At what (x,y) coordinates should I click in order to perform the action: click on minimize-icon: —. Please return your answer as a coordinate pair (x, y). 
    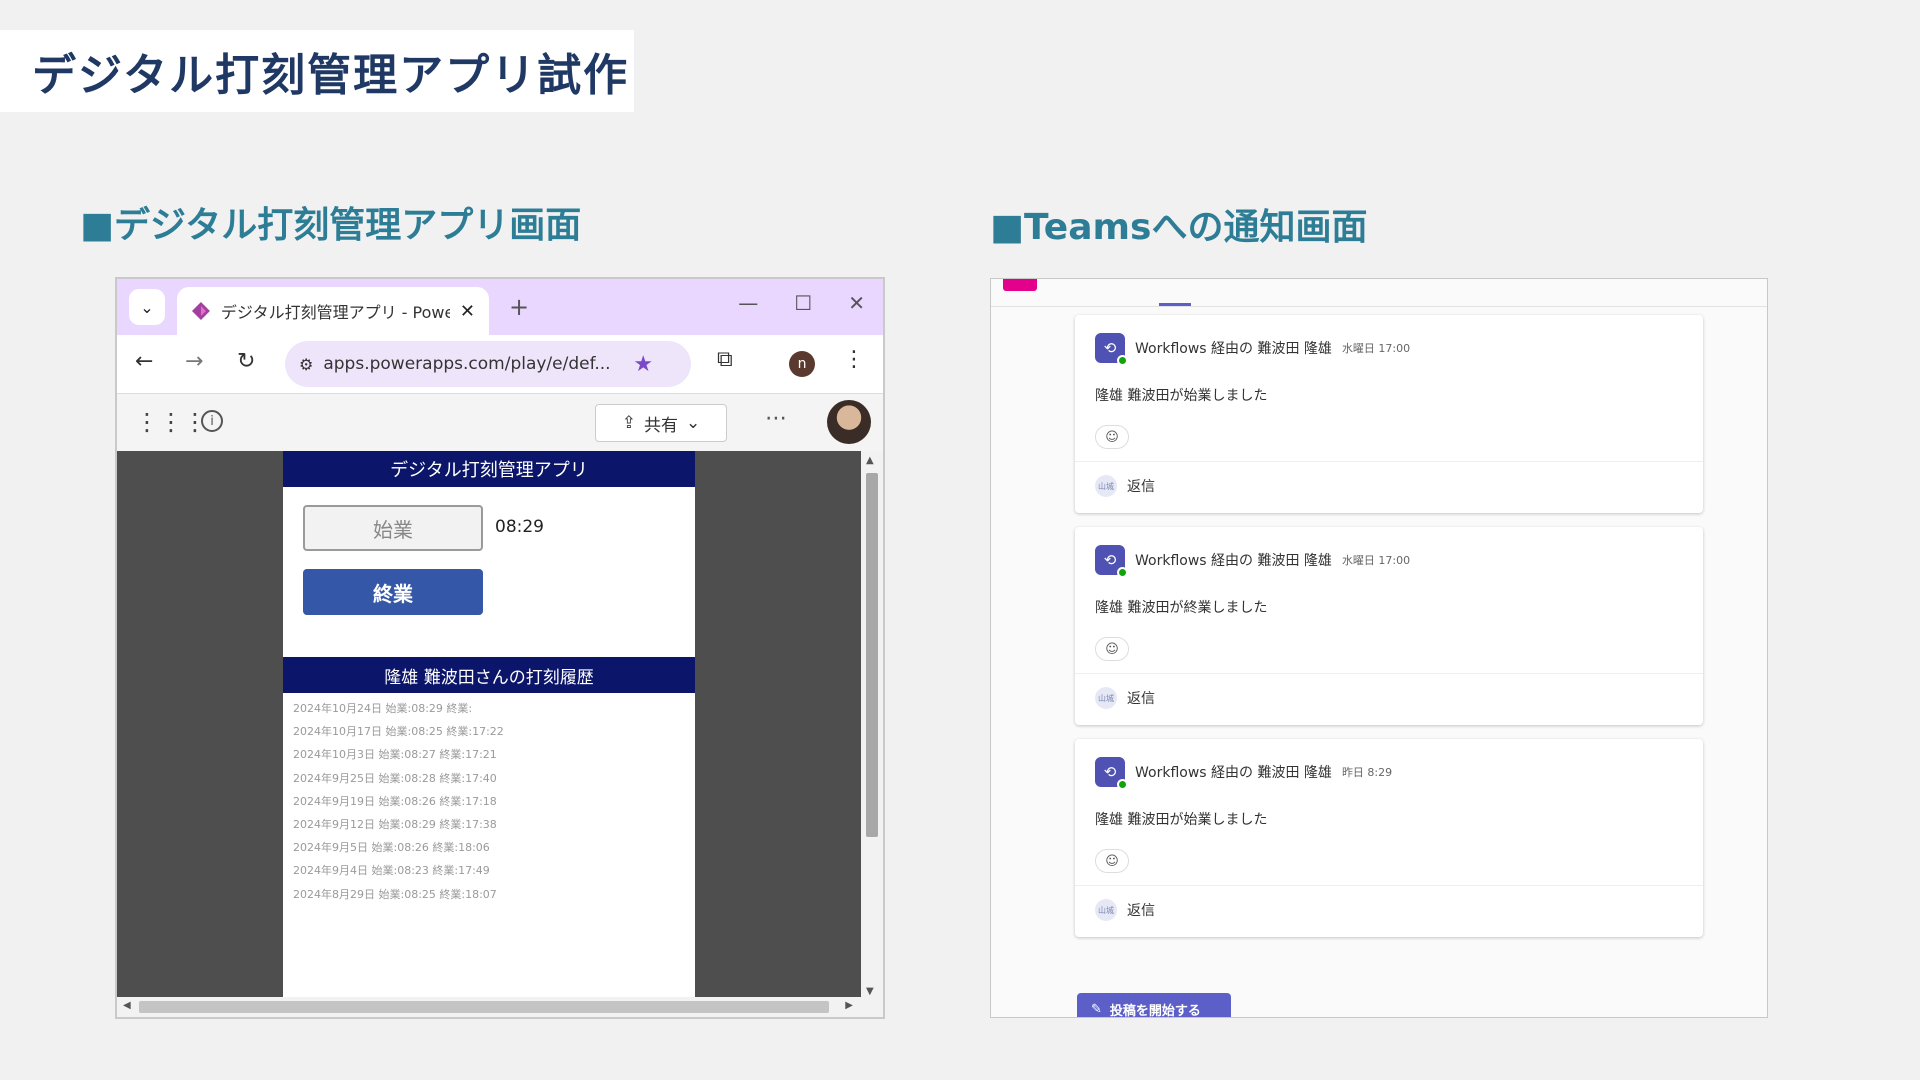
    Looking at the image, I should click on (748, 303).